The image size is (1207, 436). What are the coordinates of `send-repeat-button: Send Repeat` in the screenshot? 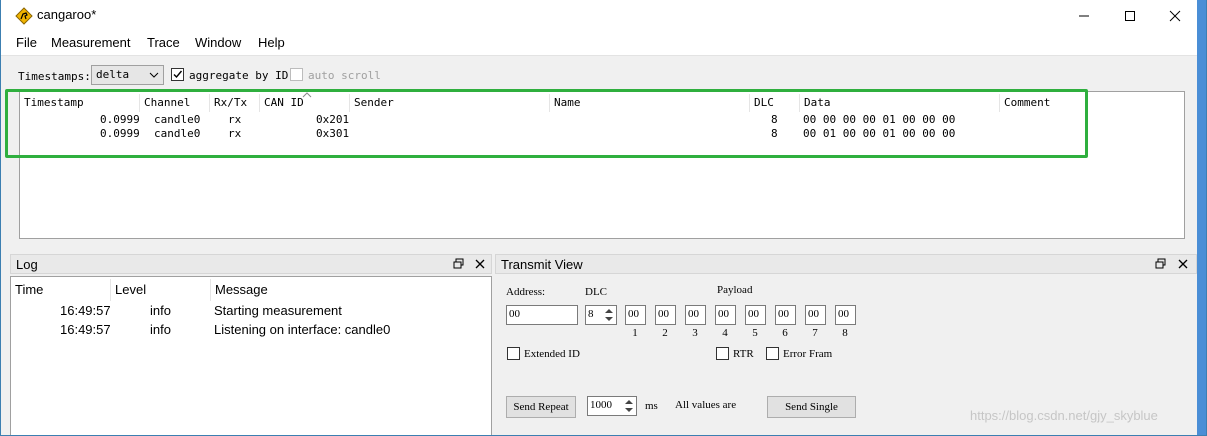 It's located at (541, 407).